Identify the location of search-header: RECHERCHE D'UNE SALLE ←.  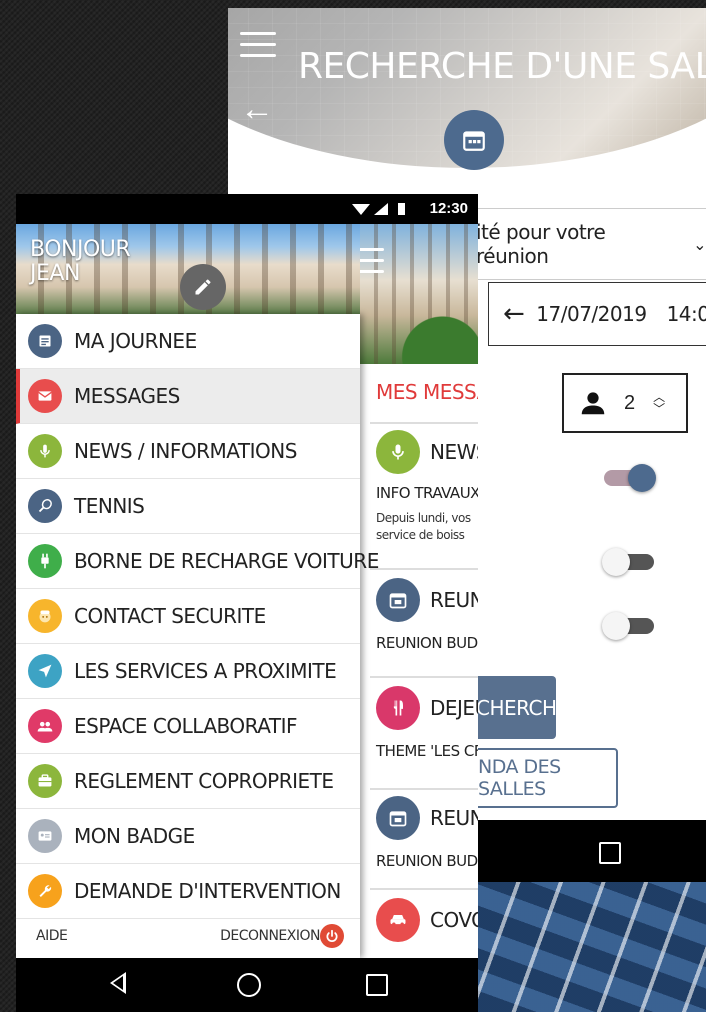
(467, 98).